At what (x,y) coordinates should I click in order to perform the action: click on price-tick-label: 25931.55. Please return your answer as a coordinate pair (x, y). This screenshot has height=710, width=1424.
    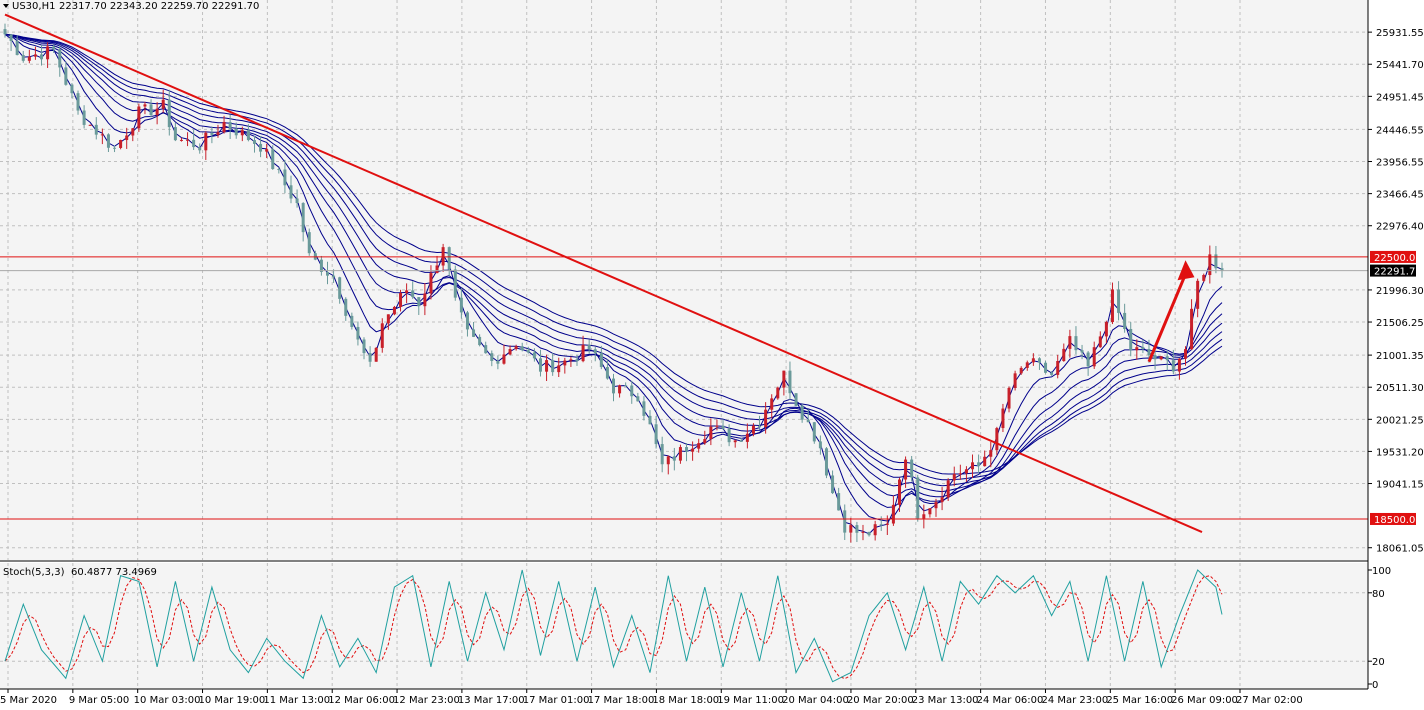
    Looking at the image, I should click on (1400, 33).